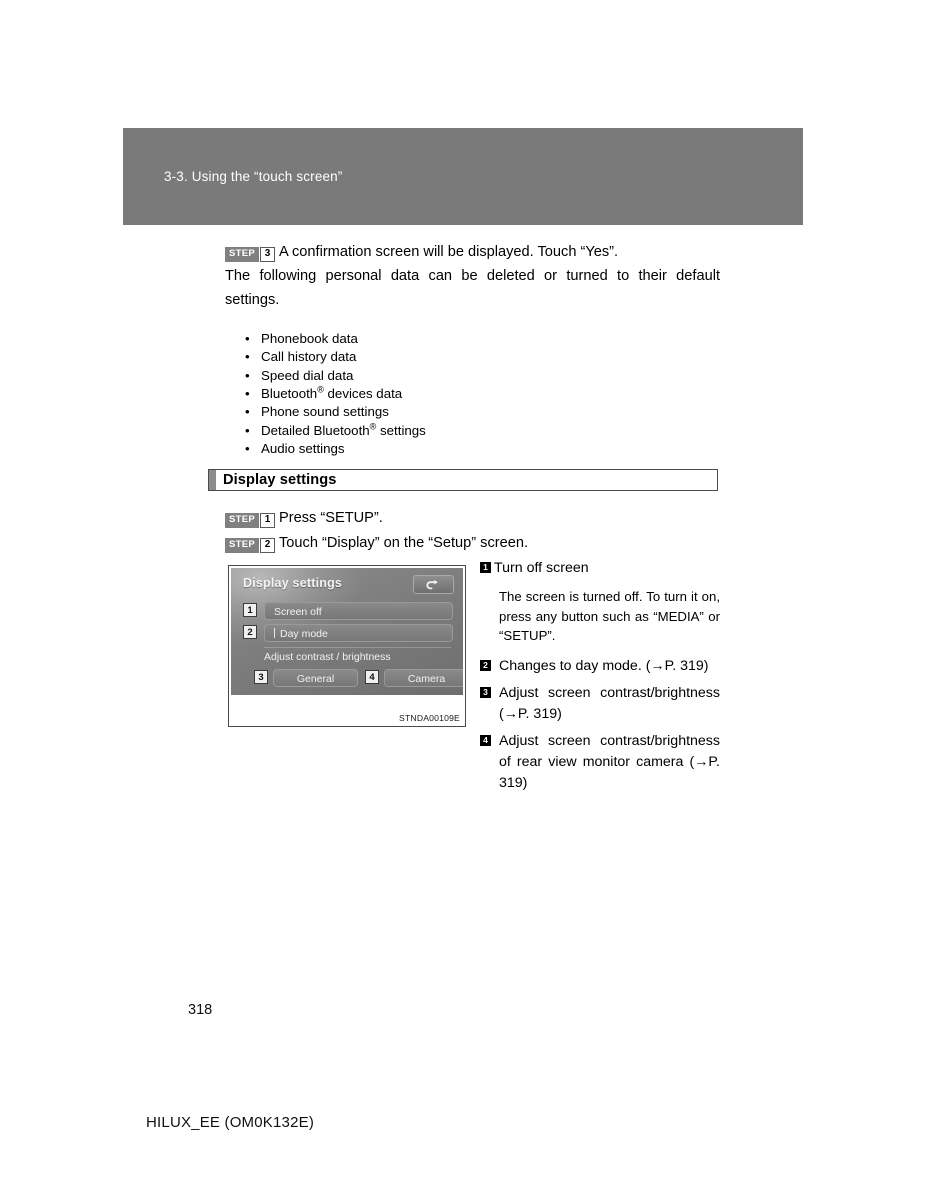 The image size is (927, 1200). Describe the element at coordinates (481, 412) in the screenshot. I see `list-item: • Phone sound settings` at that location.